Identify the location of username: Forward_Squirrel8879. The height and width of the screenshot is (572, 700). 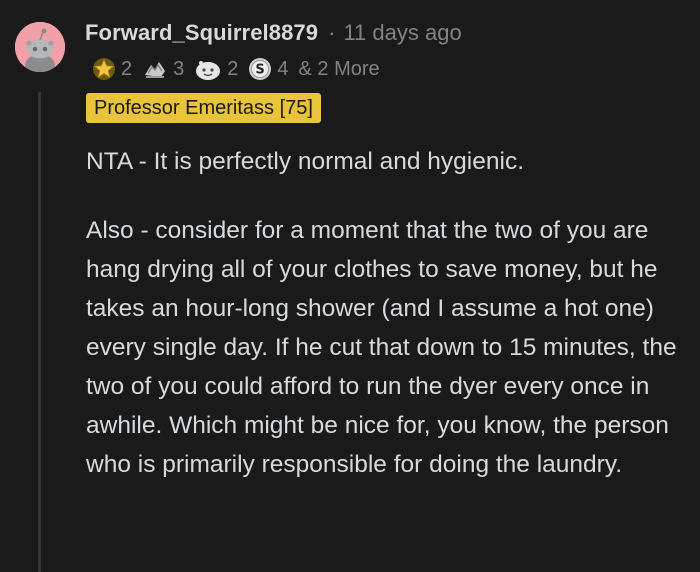
(201, 33).